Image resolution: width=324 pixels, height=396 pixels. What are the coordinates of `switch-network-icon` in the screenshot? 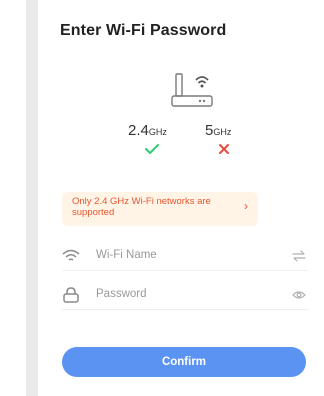 It's located at (299, 256).